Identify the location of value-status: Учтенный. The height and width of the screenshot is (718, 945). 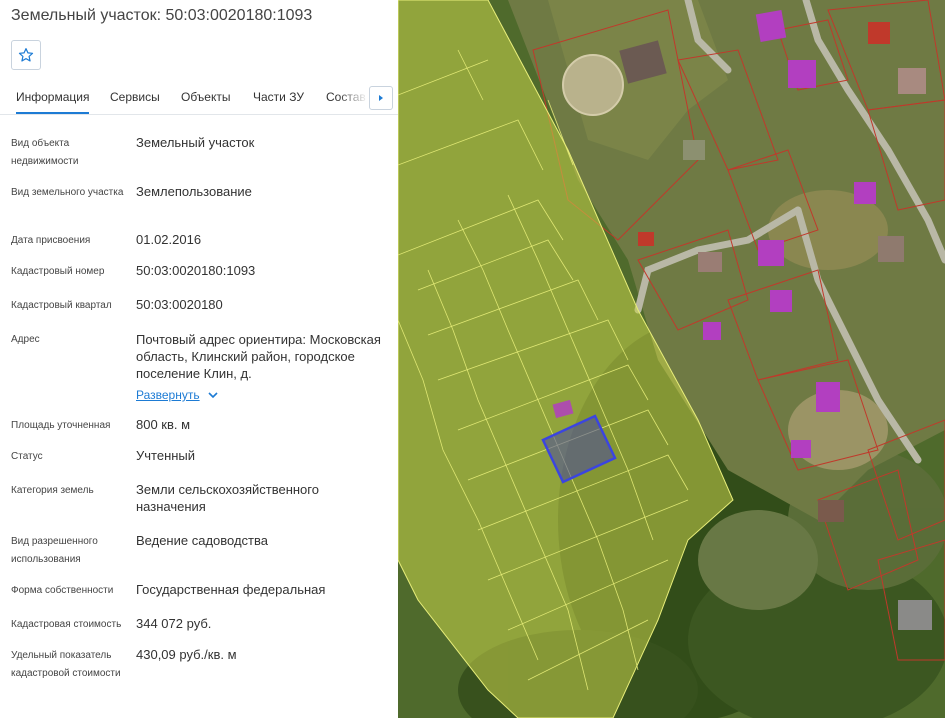
(166, 455).